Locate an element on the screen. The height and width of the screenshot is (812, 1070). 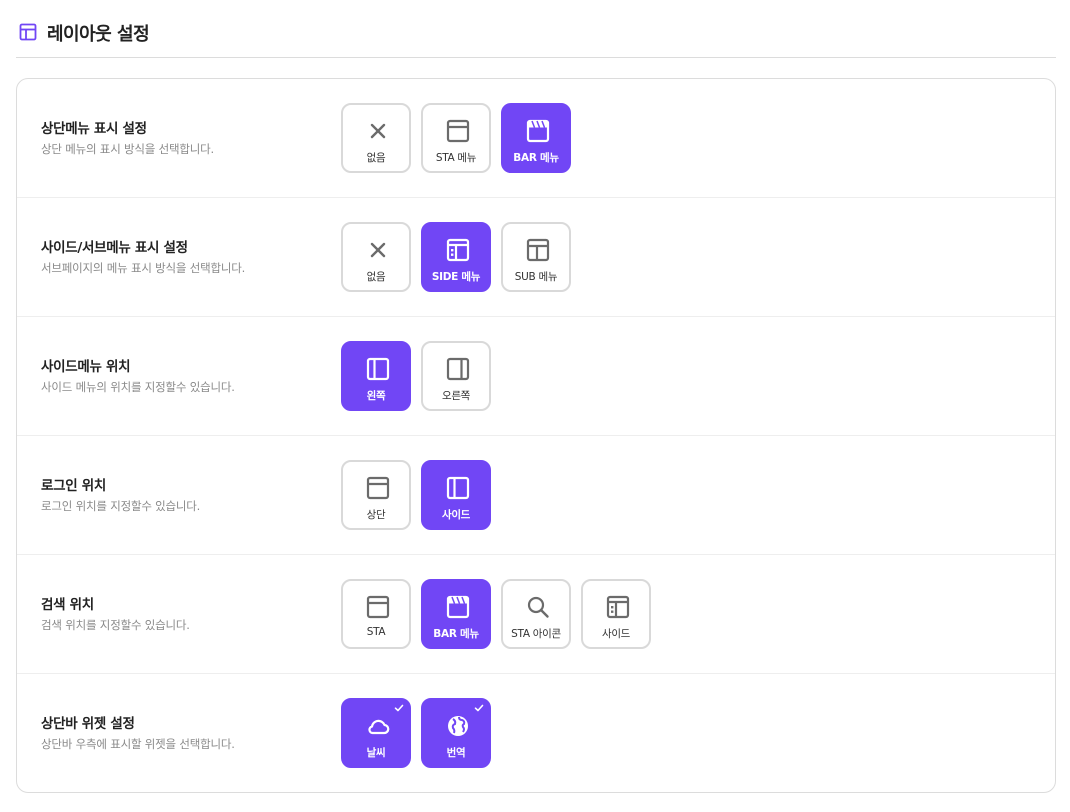
row-description: 상단 메뉴의 표시 방식을 선택합니다. is located at coordinates (127, 149).